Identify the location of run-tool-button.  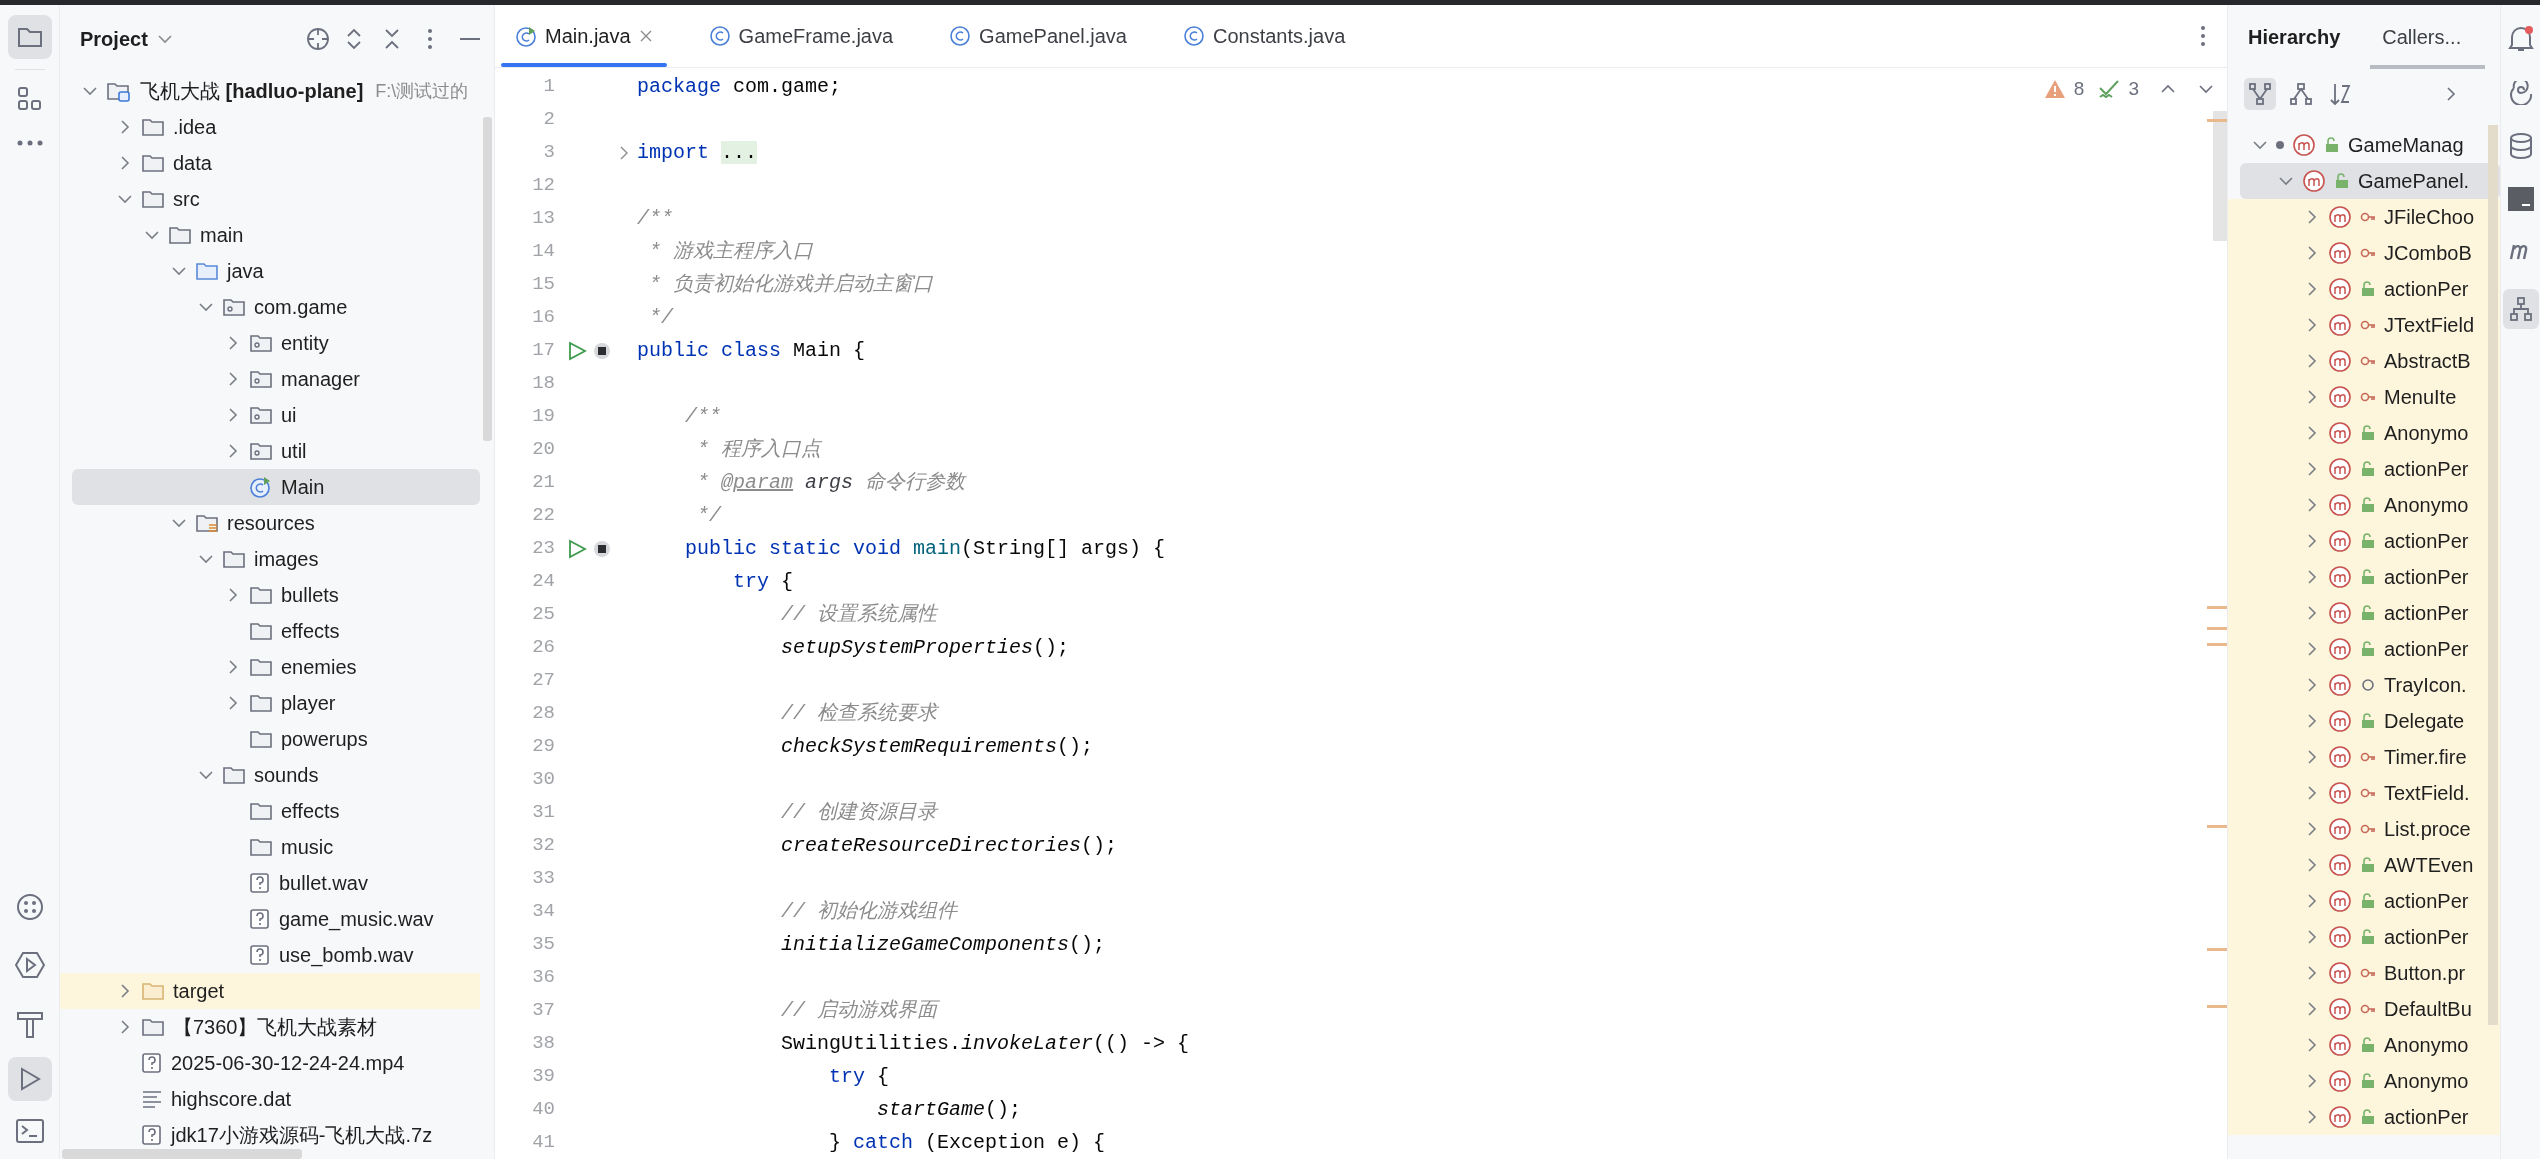
(29, 1079).